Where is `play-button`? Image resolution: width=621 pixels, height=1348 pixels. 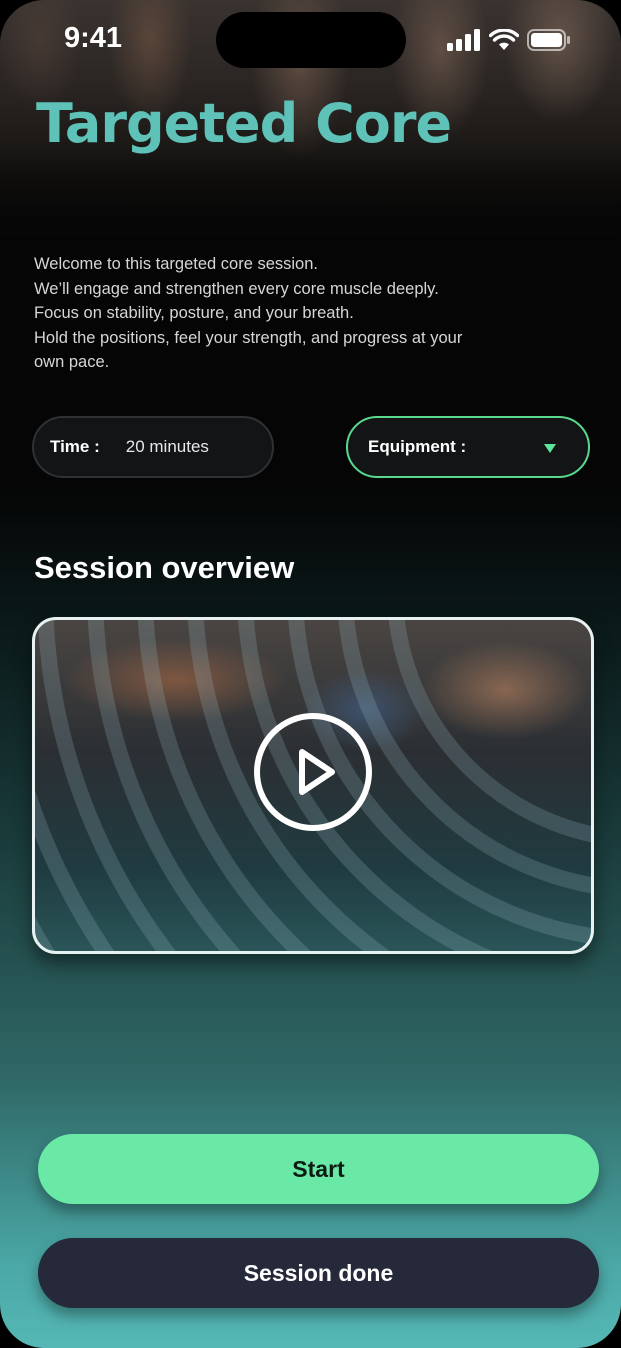
play-button is located at coordinates (313, 772).